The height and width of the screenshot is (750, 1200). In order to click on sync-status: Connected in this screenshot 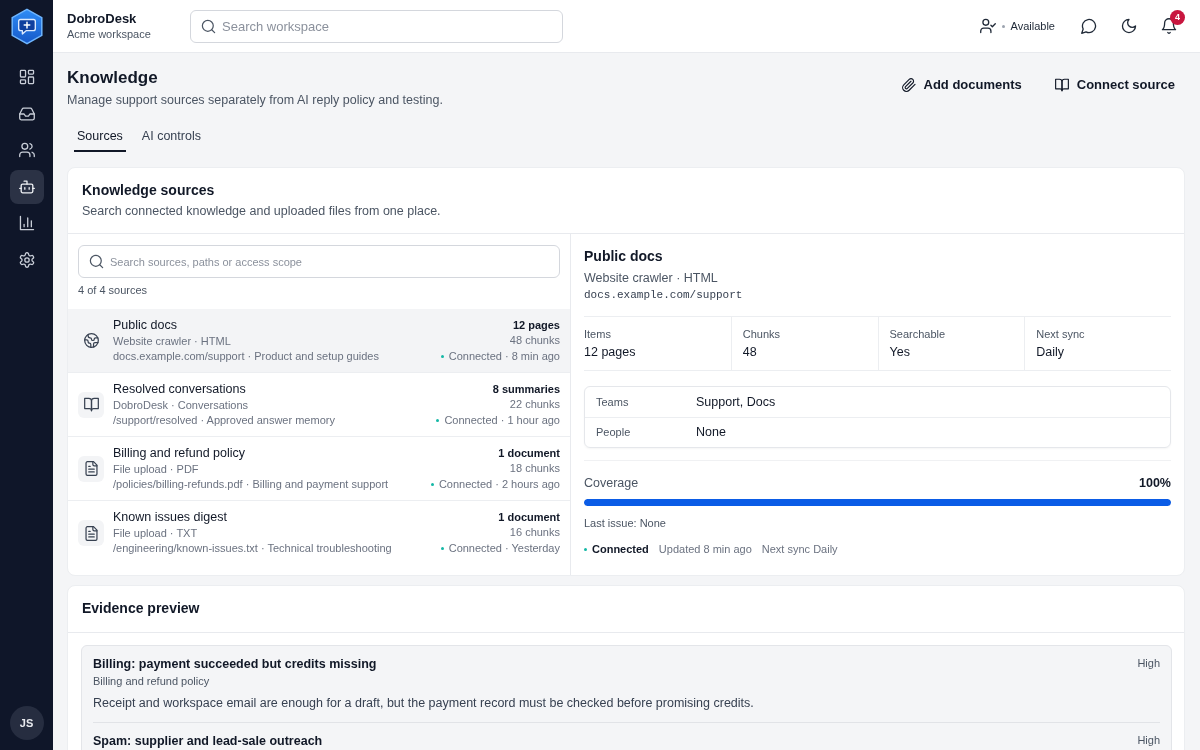, I will do `click(620, 549)`.